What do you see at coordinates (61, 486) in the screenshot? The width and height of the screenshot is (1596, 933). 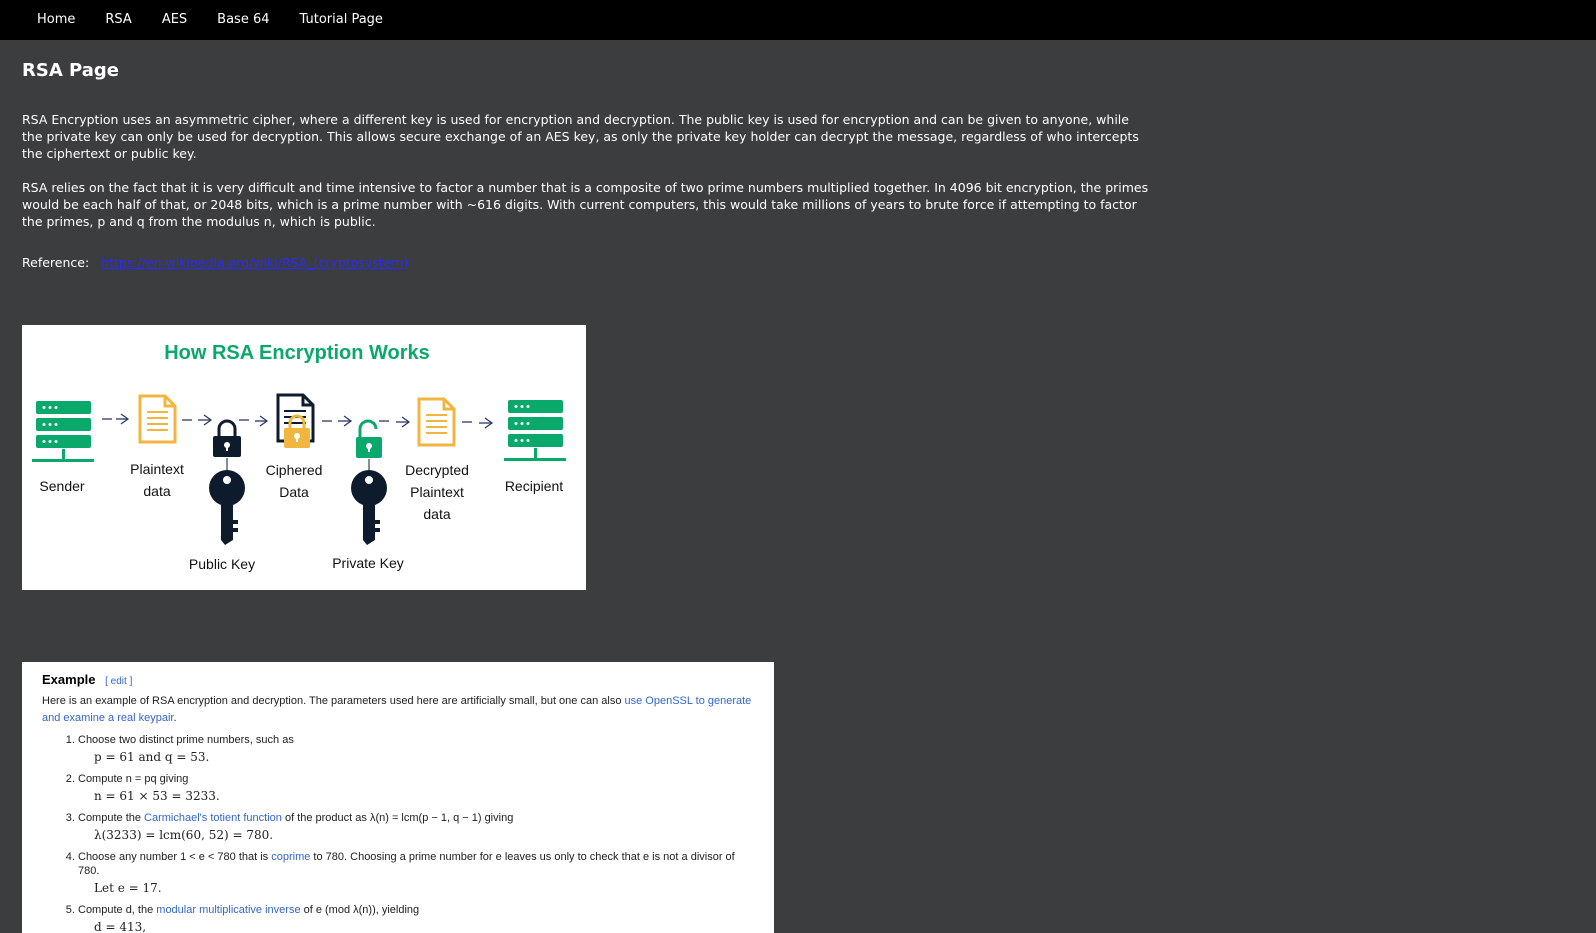 I see `sender-label: Sender` at bounding box center [61, 486].